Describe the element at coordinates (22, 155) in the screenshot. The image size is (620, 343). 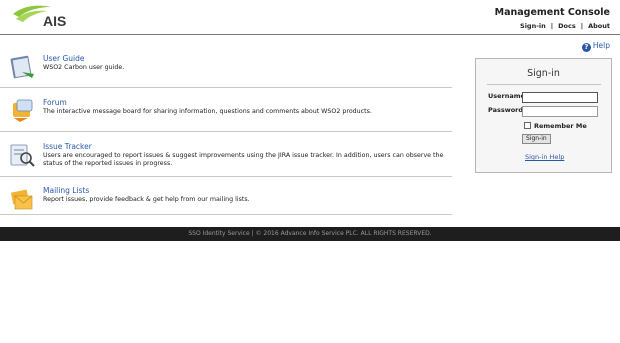
I see `issue-tracker-icon` at that location.